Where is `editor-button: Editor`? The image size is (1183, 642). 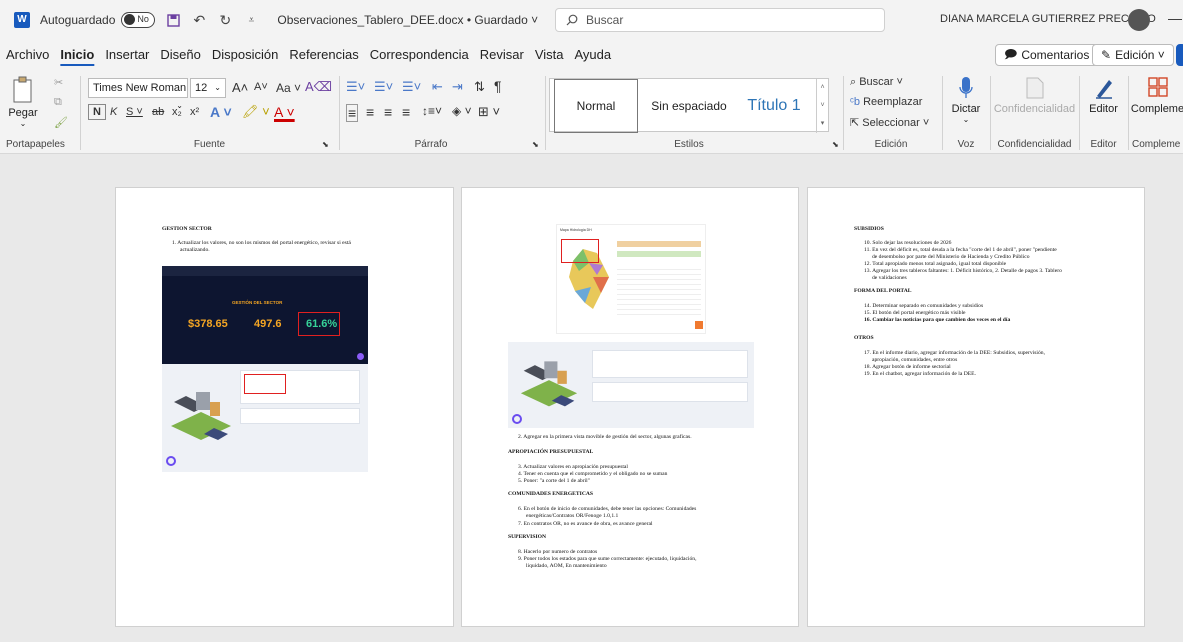
editor-button: Editor is located at coordinates (1103, 95).